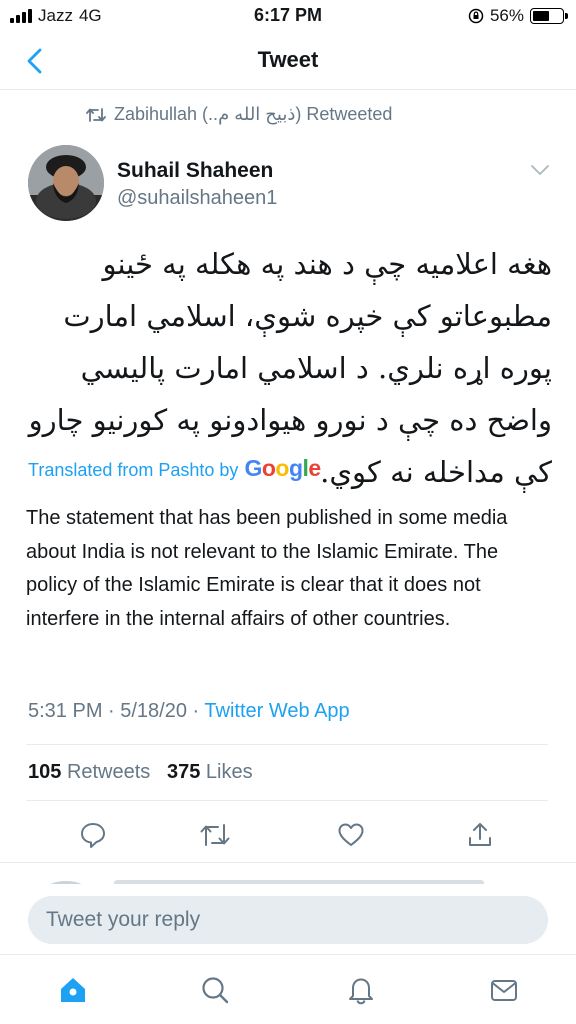  I want to click on translated-label: Translated from Pashto by, so click(133, 470).